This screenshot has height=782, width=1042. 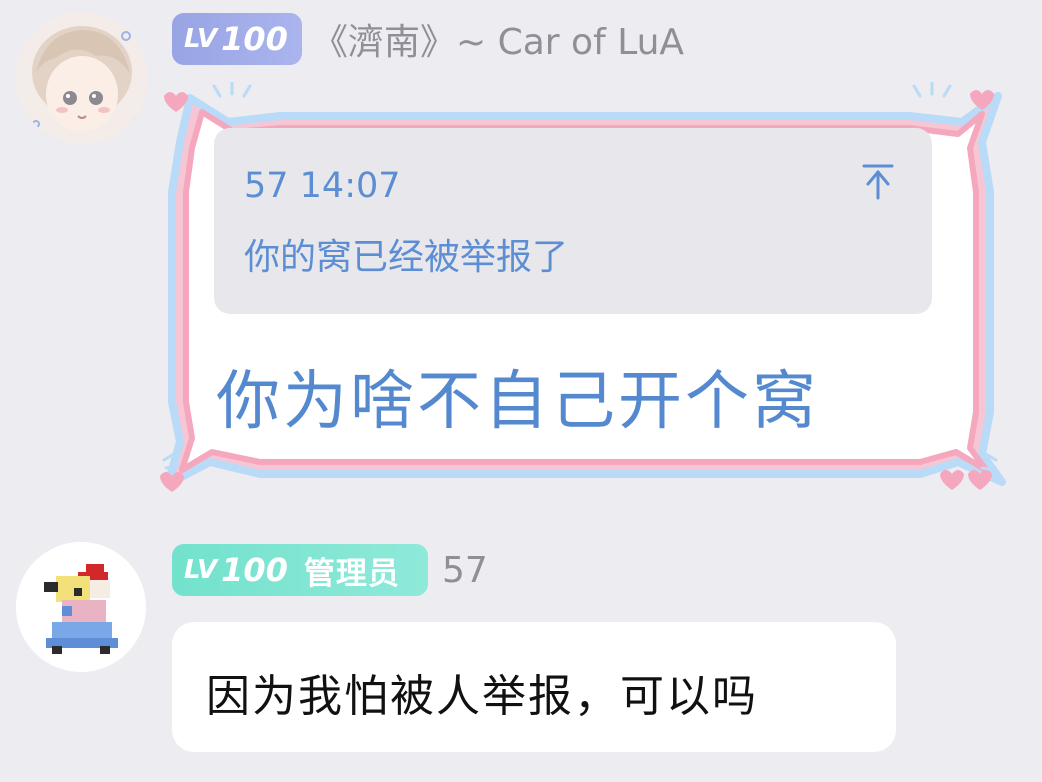 What do you see at coordinates (482, 696) in the screenshot?
I see `message-text: 因为我怕被人举报，可以吗` at bounding box center [482, 696].